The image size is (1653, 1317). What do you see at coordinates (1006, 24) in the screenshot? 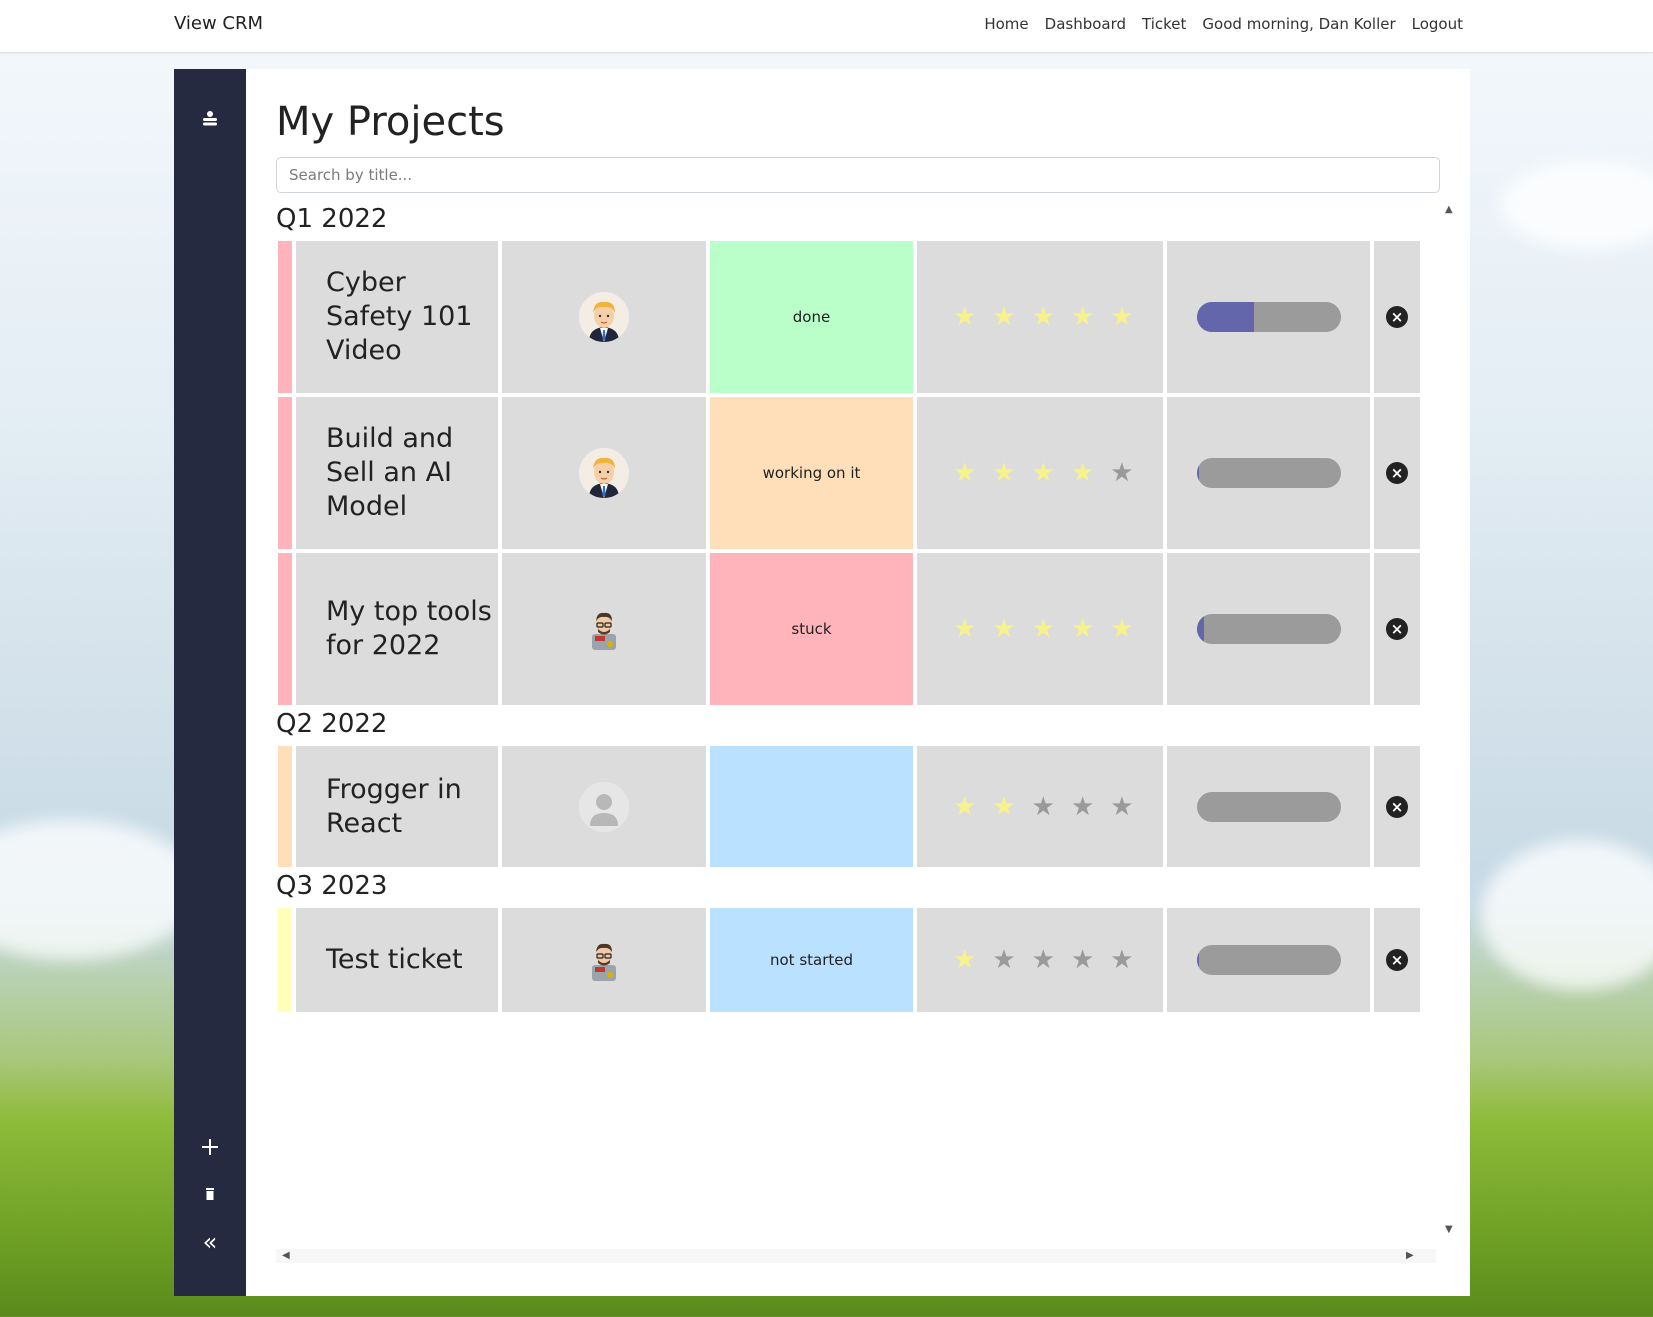
I see `nav-home-link: Home` at bounding box center [1006, 24].